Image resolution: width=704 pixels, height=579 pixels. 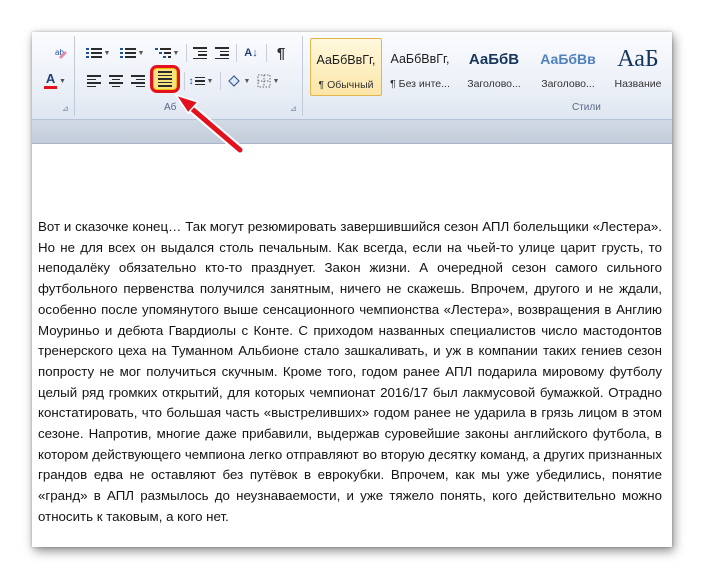 I want to click on clear-format-icon: ab, so click(x=61, y=53).